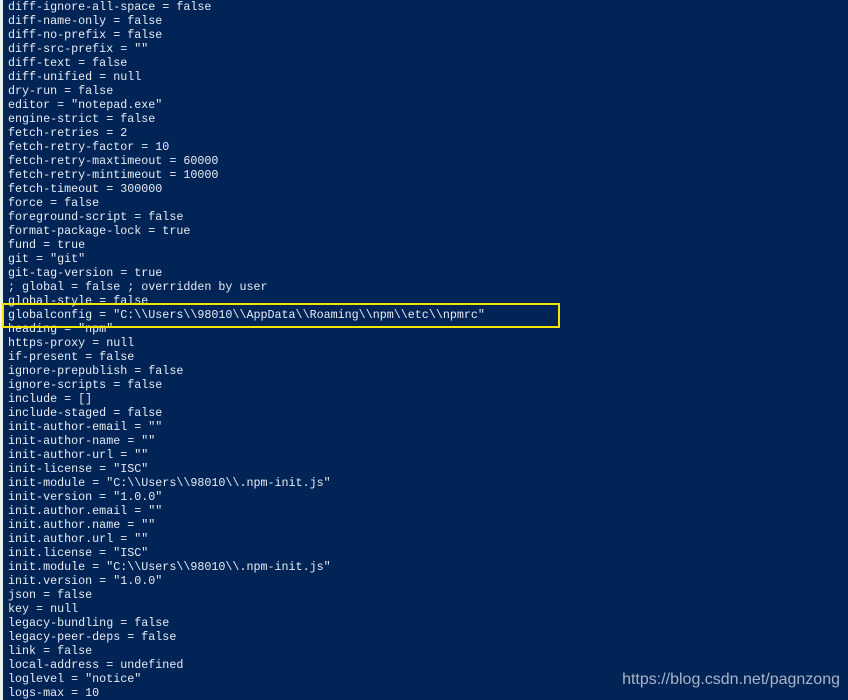 Image resolution: width=848 pixels, height=700 pixels. I want to click on terminal-line: if-present = false, so click(71, 357).